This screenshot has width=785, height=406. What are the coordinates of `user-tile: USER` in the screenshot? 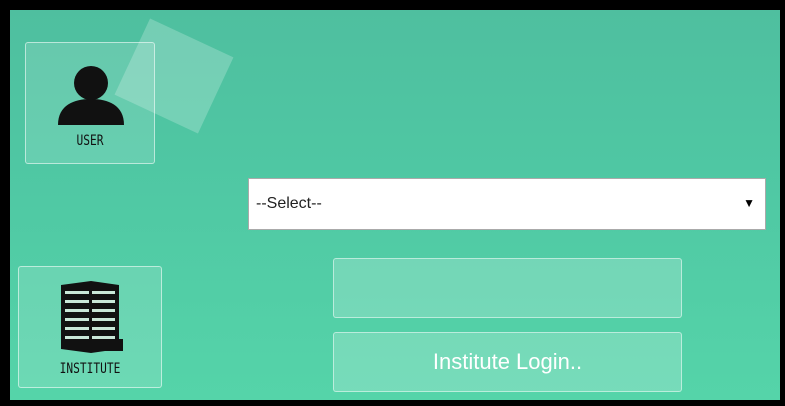 It's located at (90, 103).